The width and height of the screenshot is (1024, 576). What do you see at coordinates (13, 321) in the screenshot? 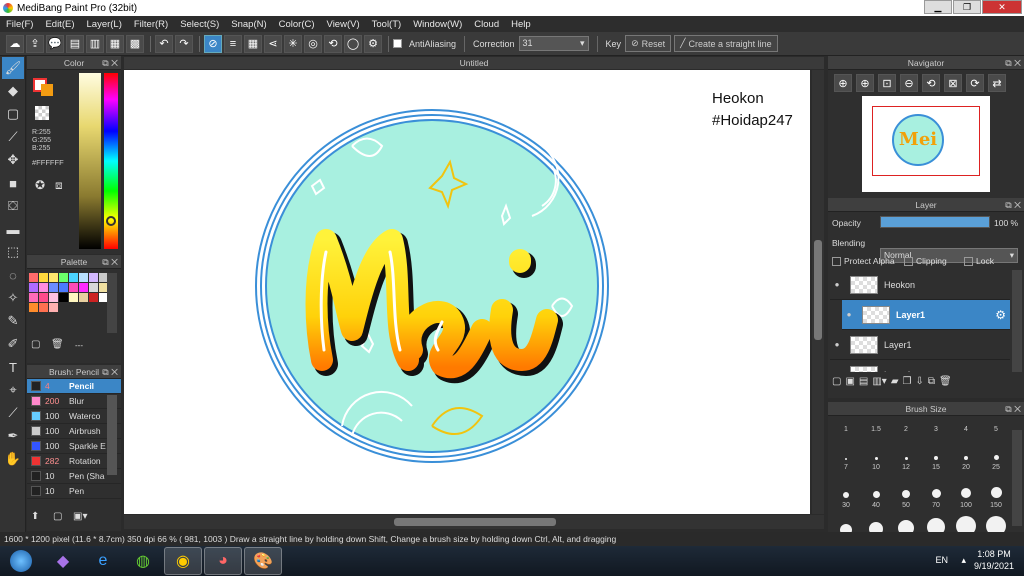
I see `select-pen-tool-icon: ✎` at bounding box center [13, 321].